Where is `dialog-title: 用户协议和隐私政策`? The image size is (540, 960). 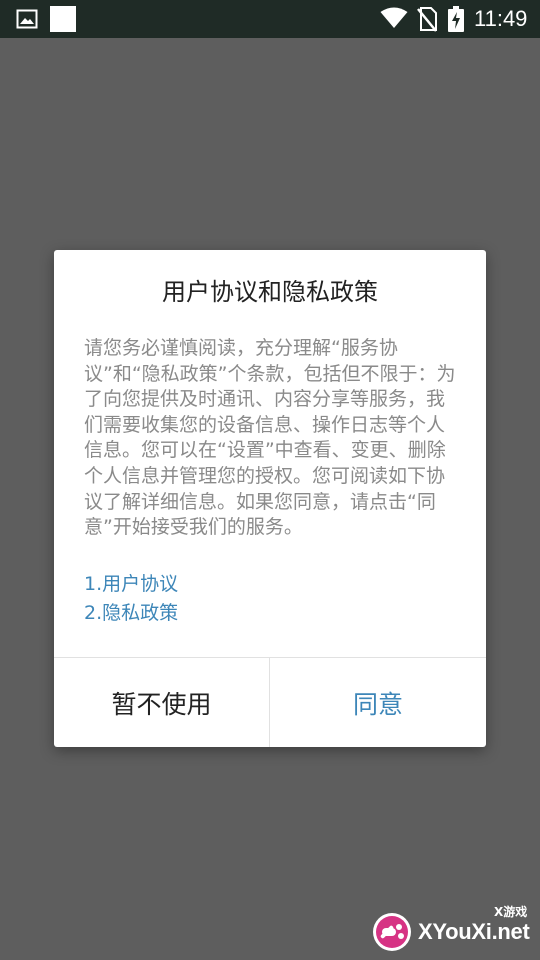 dialog-title: 用户协议和隐私政策 is located at coordinates (270, 292).